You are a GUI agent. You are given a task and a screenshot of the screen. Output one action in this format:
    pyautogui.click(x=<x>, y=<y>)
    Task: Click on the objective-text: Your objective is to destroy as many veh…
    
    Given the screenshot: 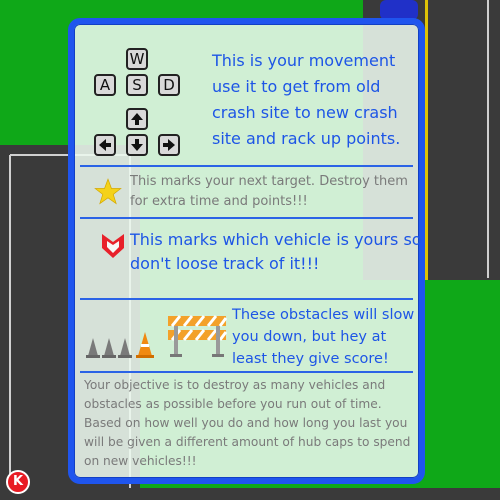 What is the action you would take?
    pyautogui.click(x=247, y=423)
    